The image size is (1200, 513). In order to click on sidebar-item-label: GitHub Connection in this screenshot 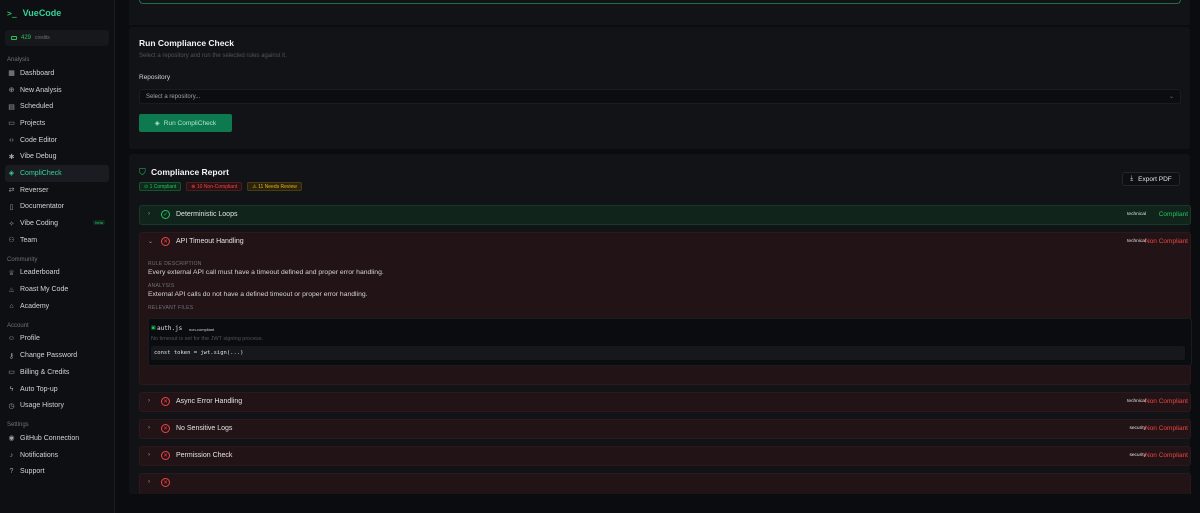, I will do `click(50, 438)`.